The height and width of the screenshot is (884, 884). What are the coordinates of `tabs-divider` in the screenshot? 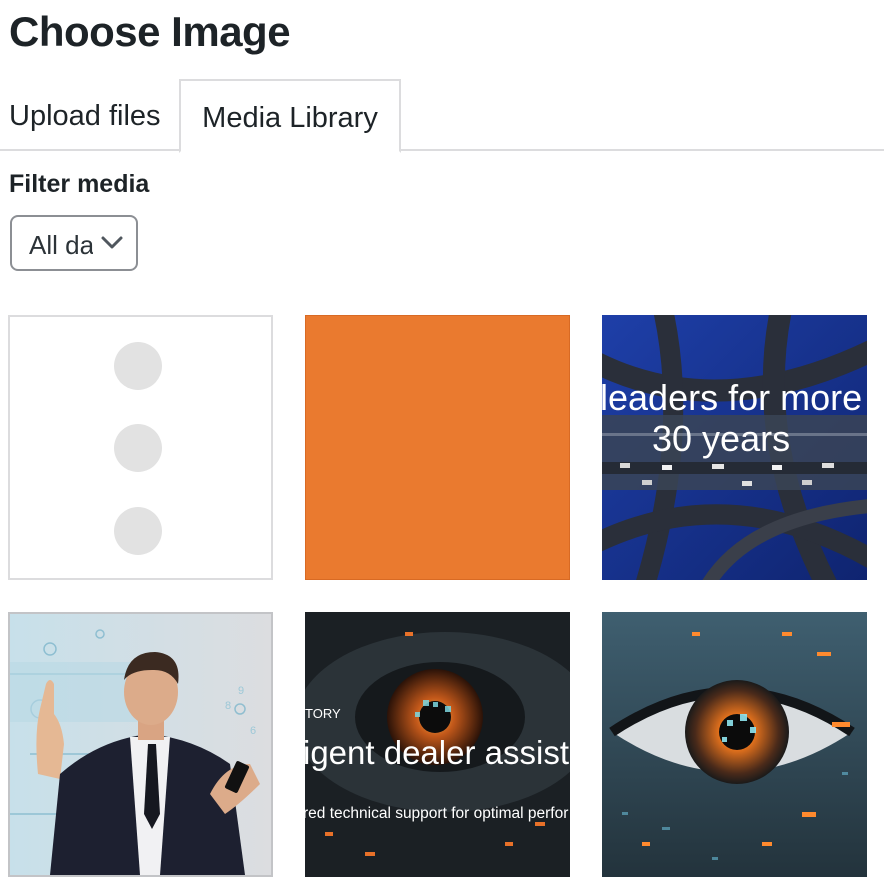 It's located at (442, 150).